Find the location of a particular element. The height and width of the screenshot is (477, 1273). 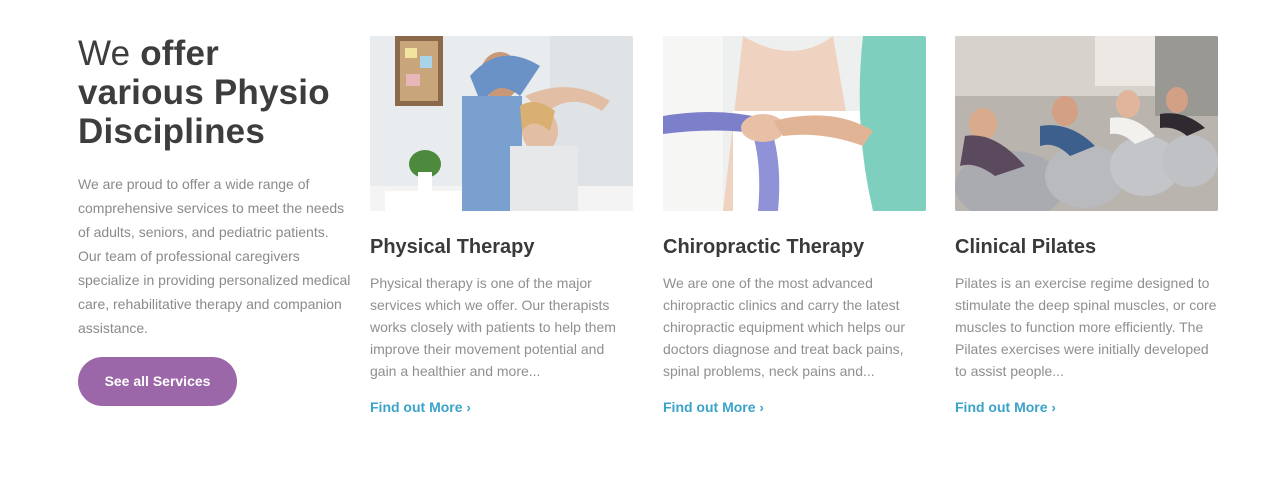

service-title: Clinical Pilates is located at coordinates (1026, 247).